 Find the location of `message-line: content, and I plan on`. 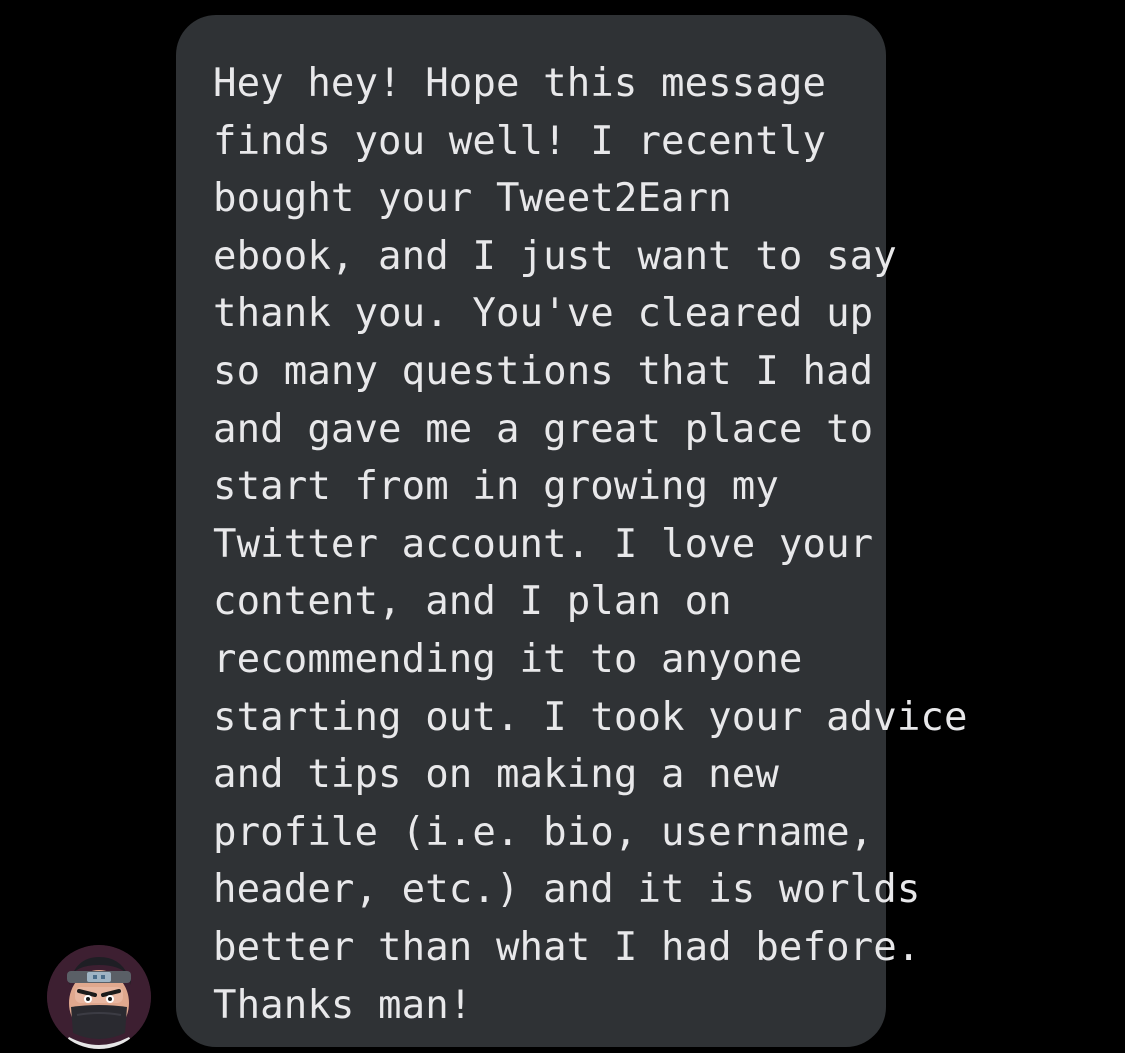

message-line: content, and I plan on is located at coordinates (472, 602).